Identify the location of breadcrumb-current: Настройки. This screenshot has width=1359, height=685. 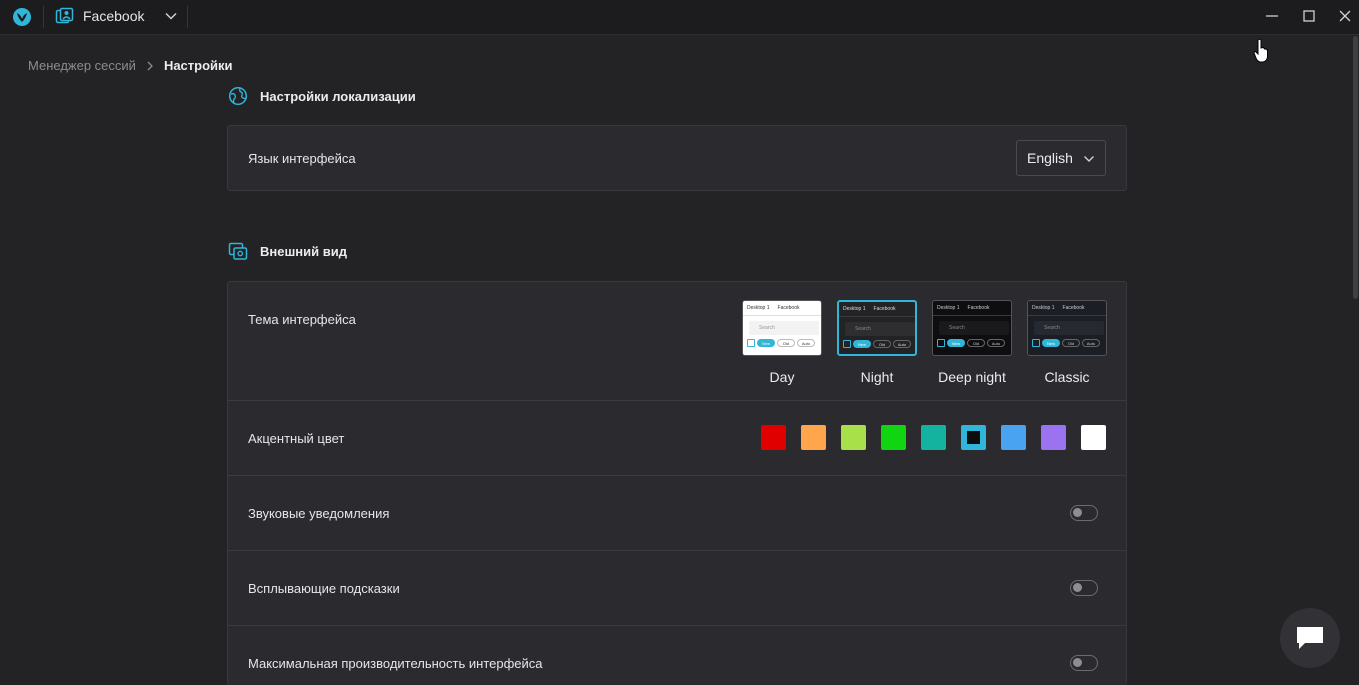
(198, 65).